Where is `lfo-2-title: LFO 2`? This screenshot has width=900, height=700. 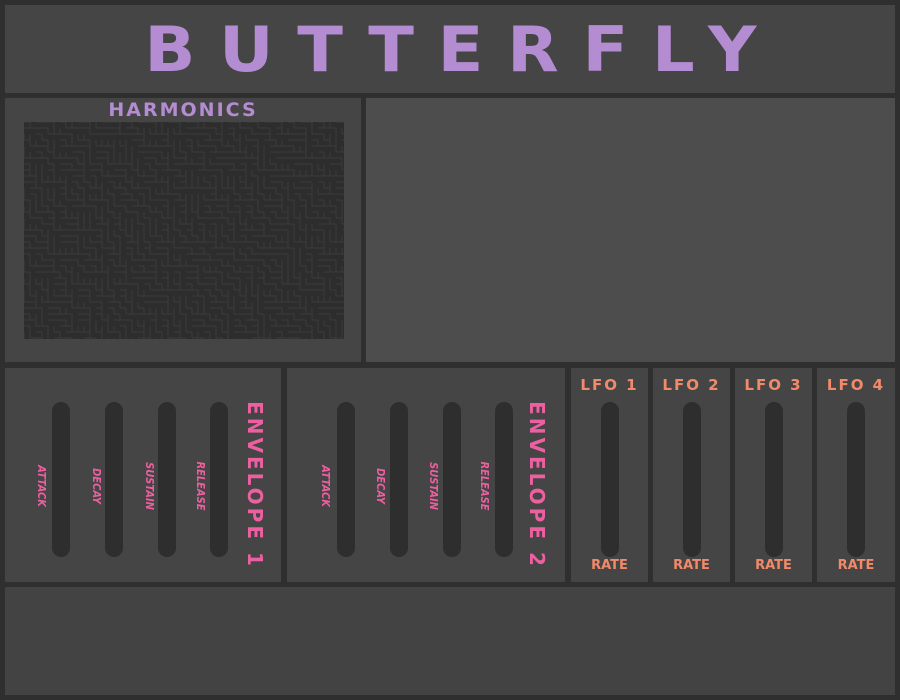 lfo-2-title: LFO 2 is located at coordinates (691, 385).